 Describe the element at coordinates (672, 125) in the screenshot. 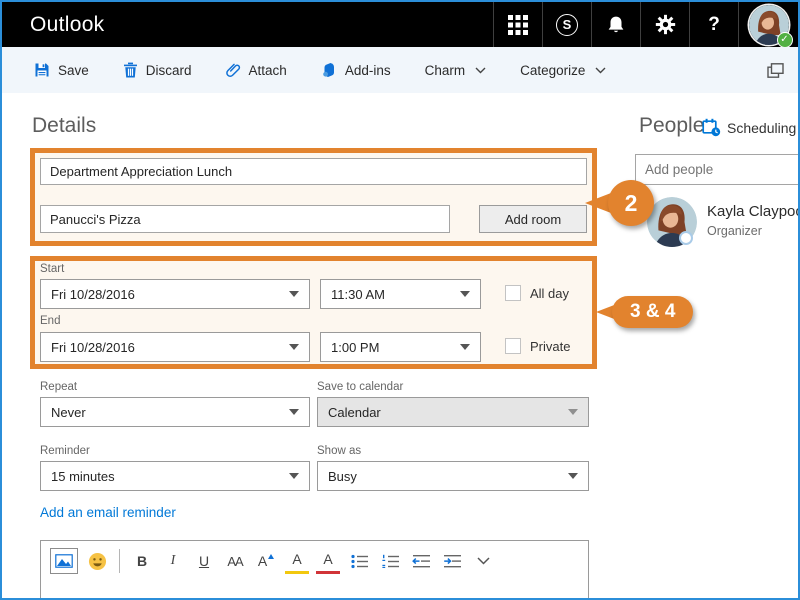

I see `people-heading: People` at that location.